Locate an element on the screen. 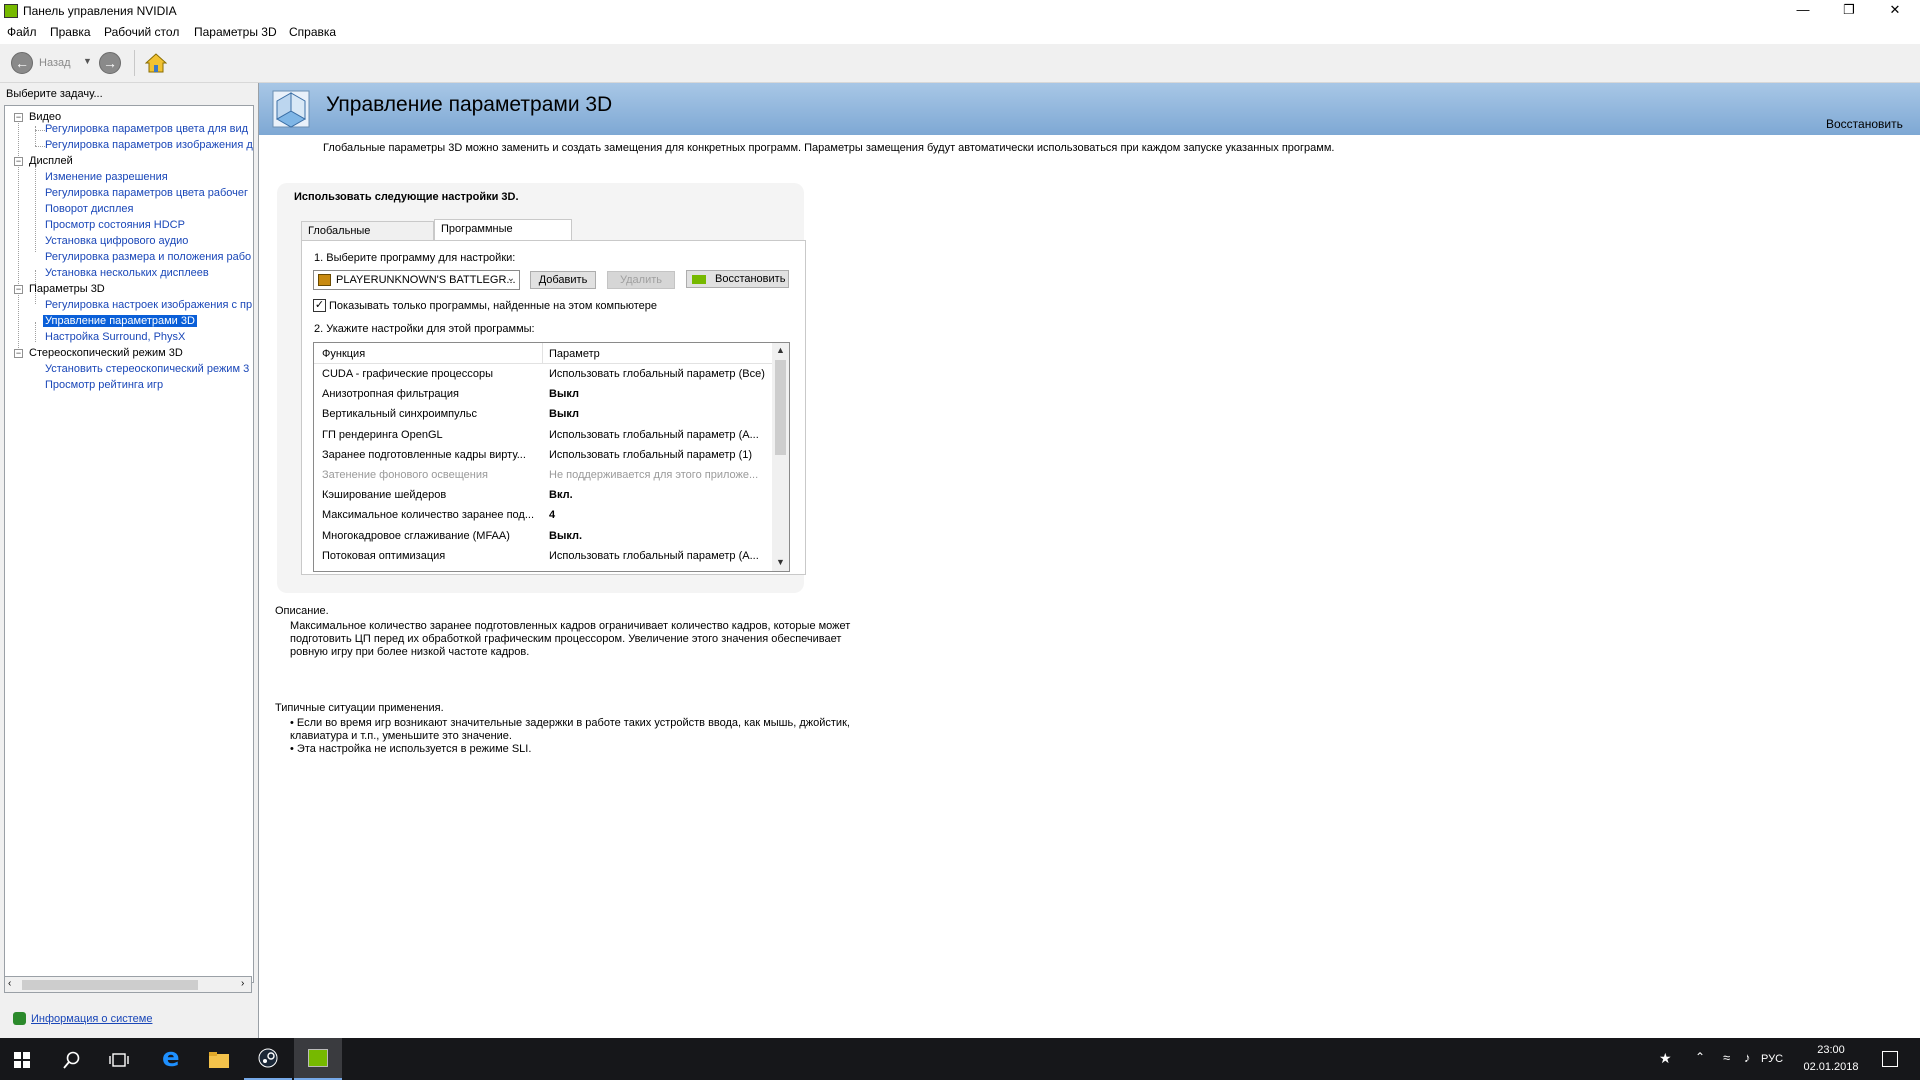  column-divider is located at coordinates (542, 353).